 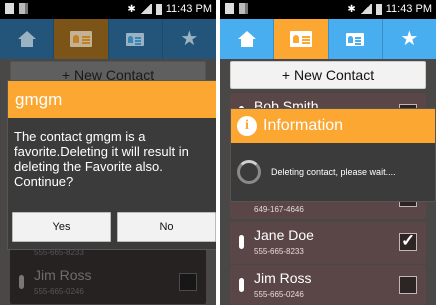 I want to click on contact-phone: 649-167-4646, so click(x=279, y=209).